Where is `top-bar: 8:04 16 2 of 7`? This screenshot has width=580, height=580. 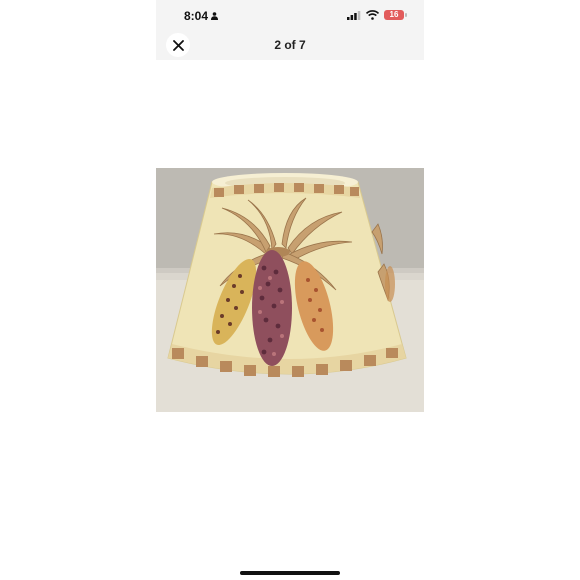
top-bar: 8:04 16 2 of 7 is located at coordinates (290, 30).